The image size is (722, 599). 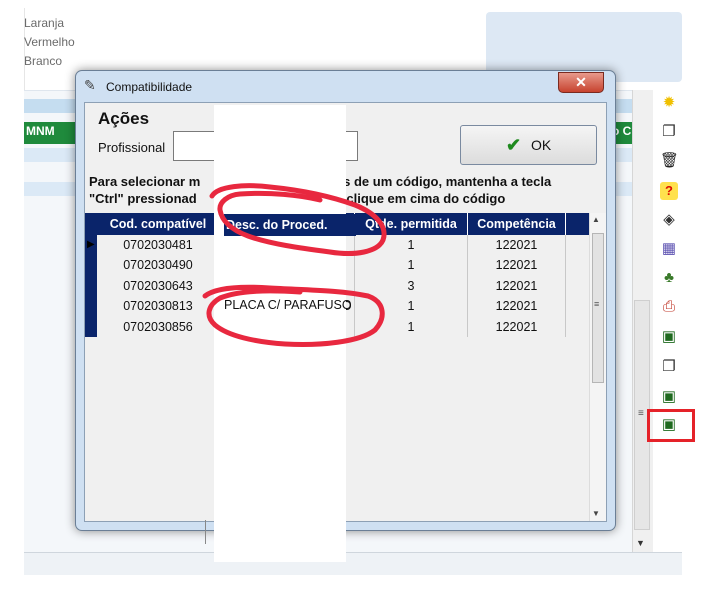 What do you see at coordinates (294, 265) in the screenshot?
I see `annotation-layer` at bounding box center [294, 265].